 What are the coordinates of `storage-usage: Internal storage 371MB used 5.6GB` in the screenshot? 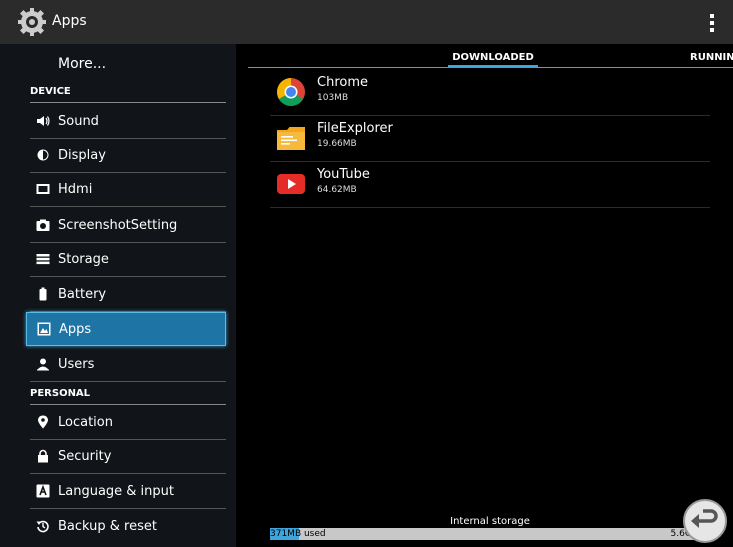 It's located at (490, 528).